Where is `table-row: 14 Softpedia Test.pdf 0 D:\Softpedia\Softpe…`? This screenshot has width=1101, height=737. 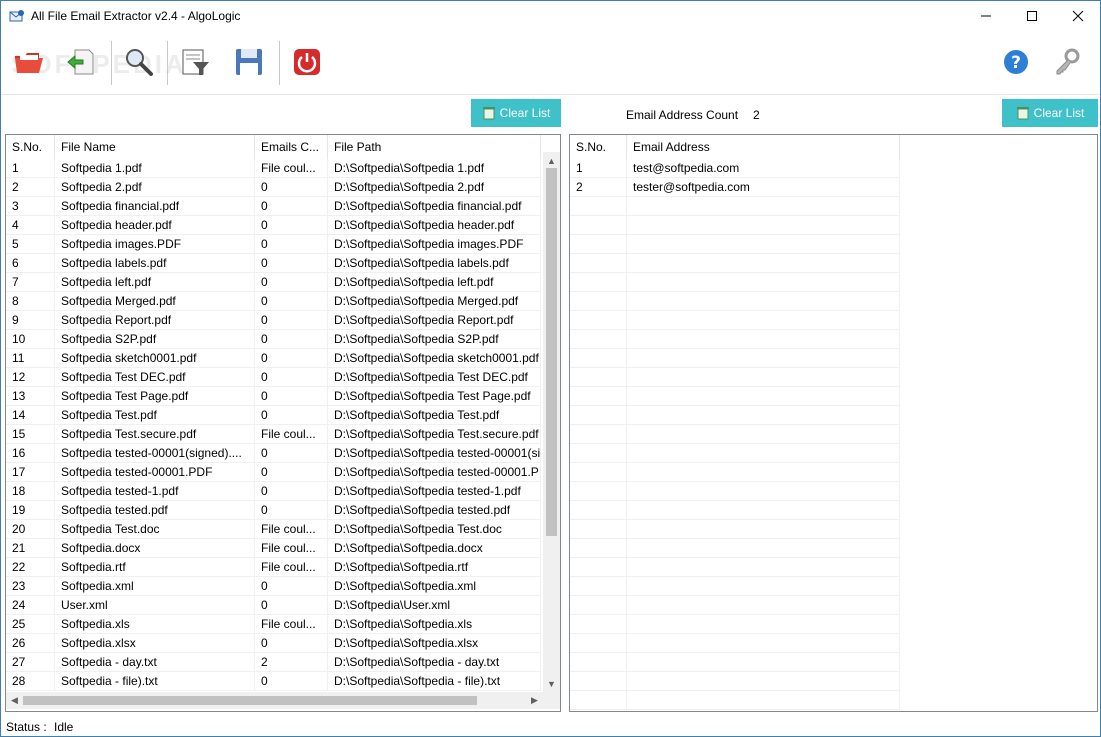 table-row: 14 Softpedia Test.pdf 0 D:\Softpedia\Softpe… is located at coordinates (273, 415).